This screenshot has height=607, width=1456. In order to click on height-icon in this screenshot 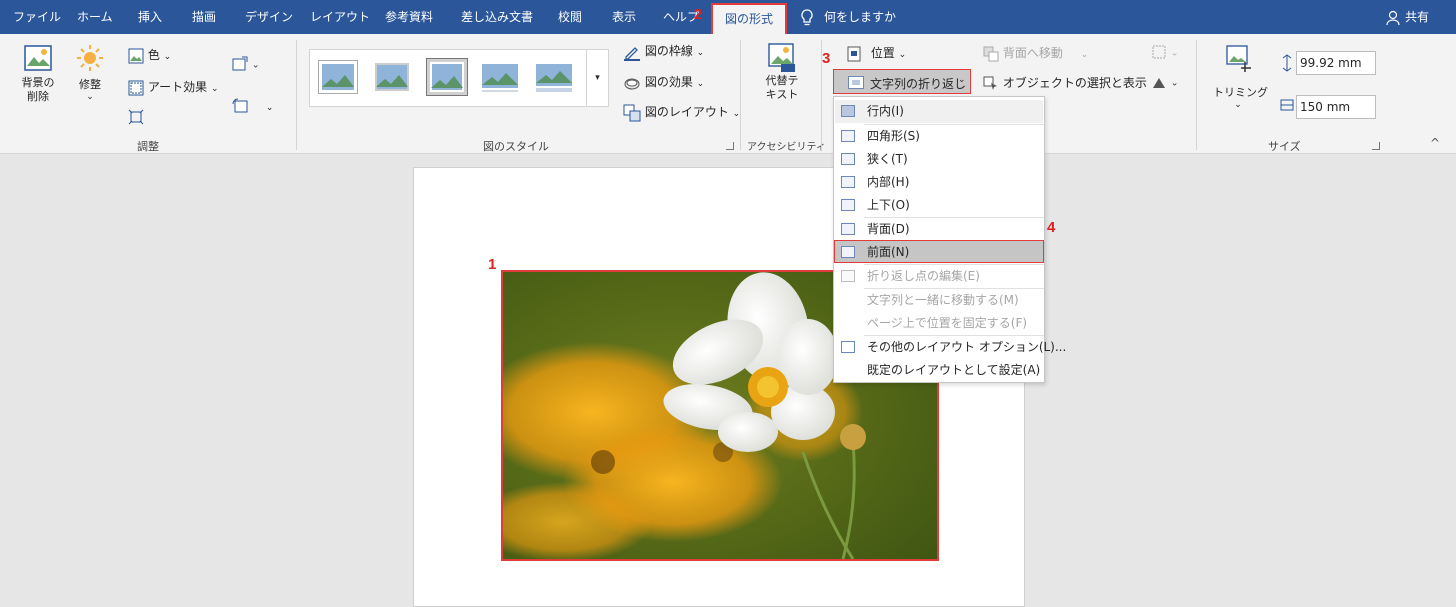, I will do `click(1287, 63)`.